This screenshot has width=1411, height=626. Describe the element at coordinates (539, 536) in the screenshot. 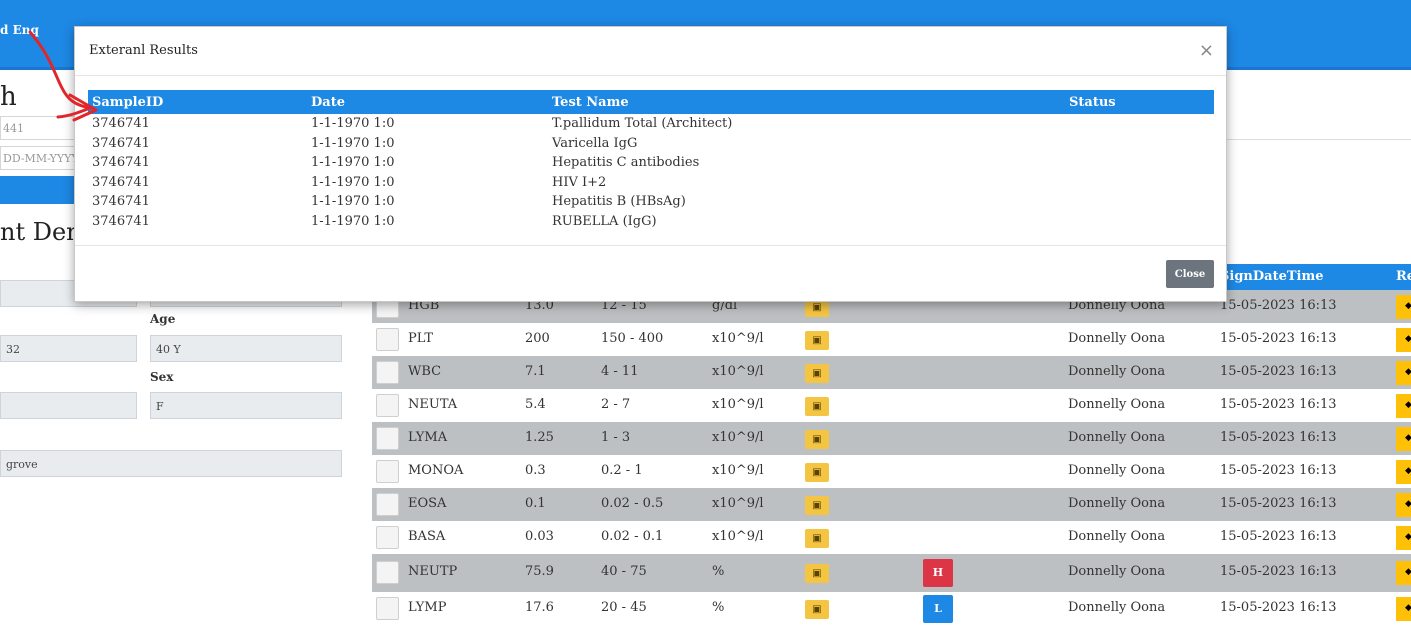

I see `cell-value: 0.03` at that location.